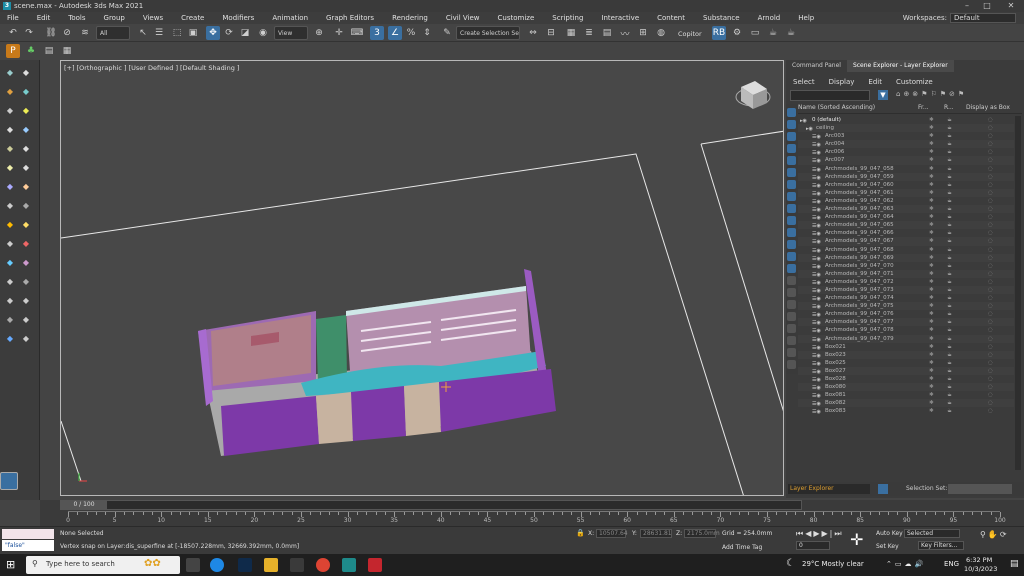 Image resolution: width=1024 pixels, height=576 pixels. I want to click on compass-icon: ◆, so click(26, 319).